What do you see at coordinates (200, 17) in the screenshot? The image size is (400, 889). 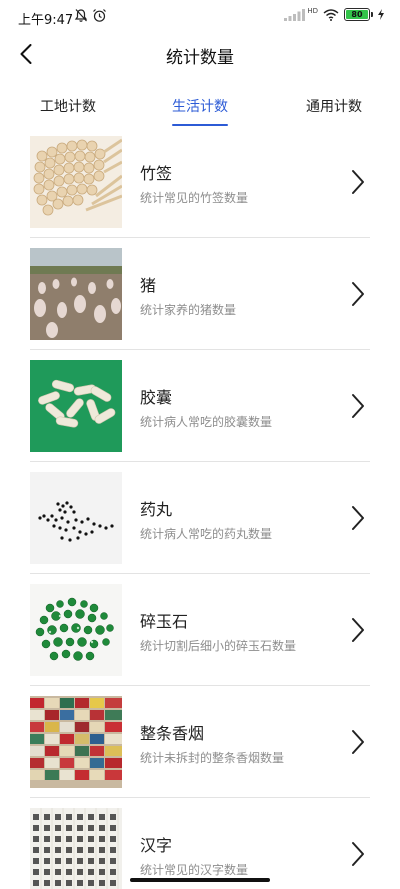 I see `status-bar: 上午9:47 HD 80` at bounding box center [200, 17].